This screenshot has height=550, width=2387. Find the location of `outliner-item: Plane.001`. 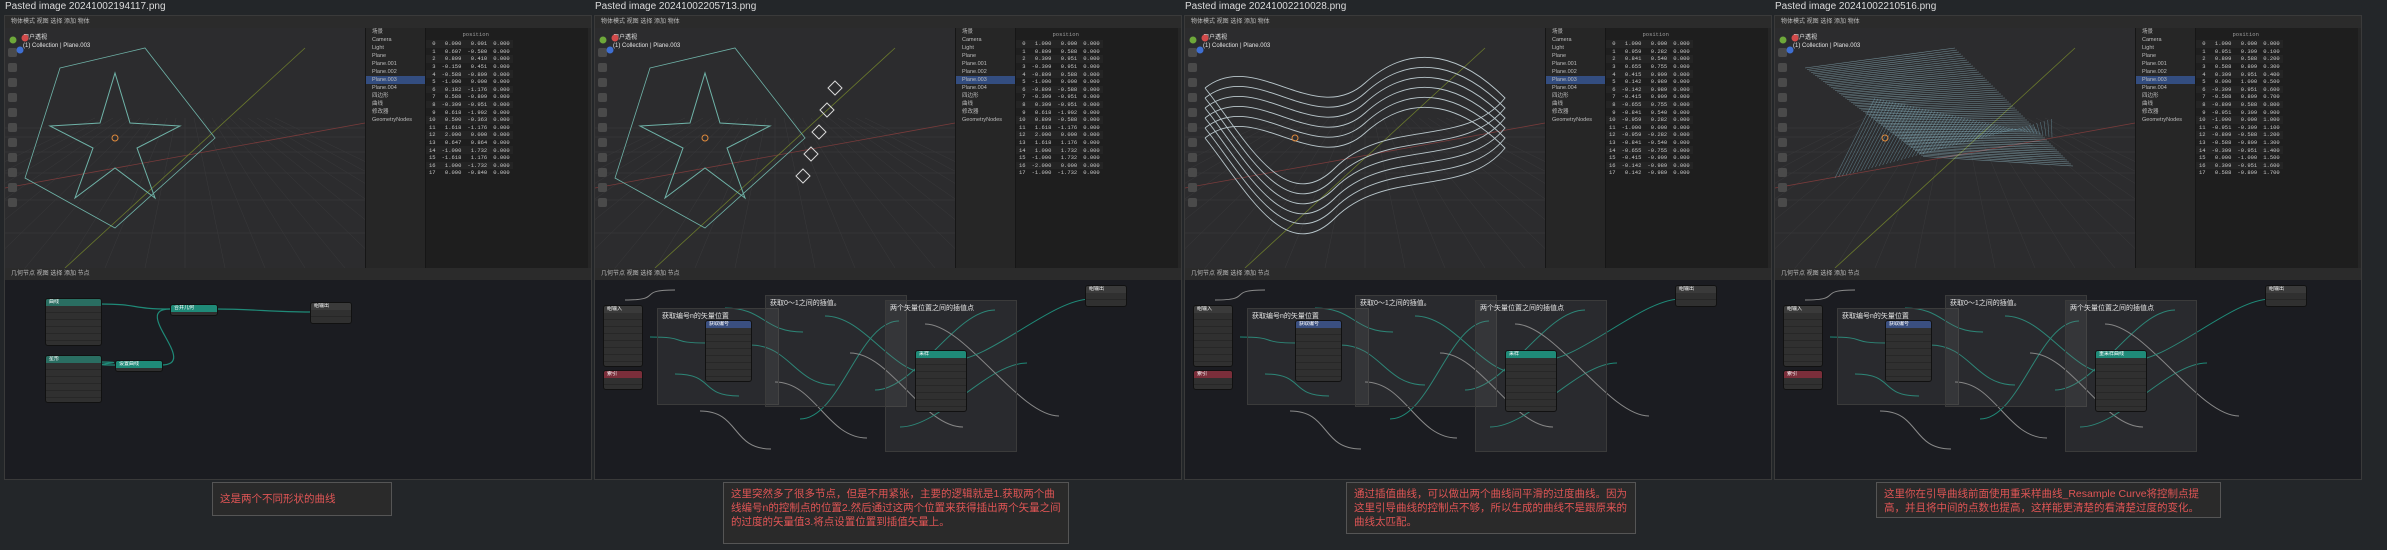

outliner-item: Plane.001 is located at coordinates (986, 64).